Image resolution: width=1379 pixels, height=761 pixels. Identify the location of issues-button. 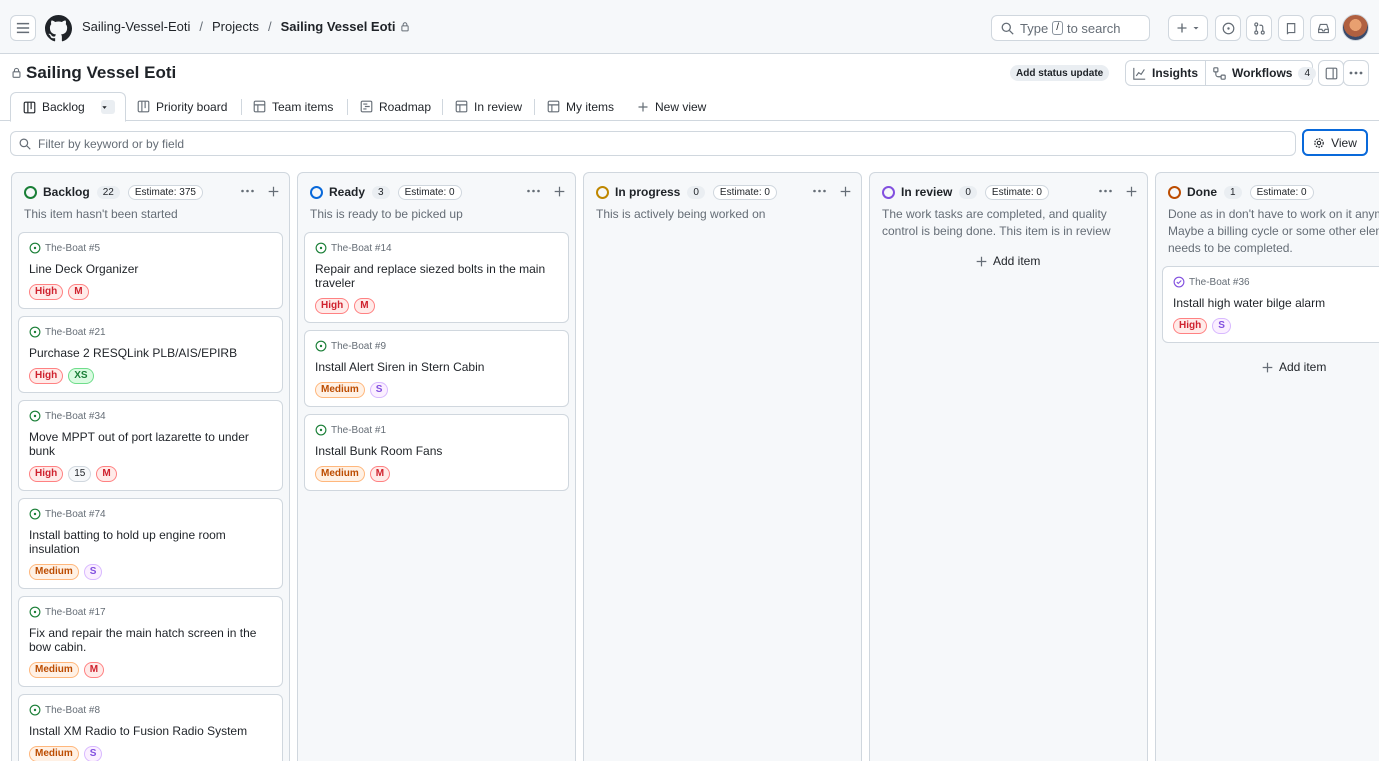
(1228, 28).